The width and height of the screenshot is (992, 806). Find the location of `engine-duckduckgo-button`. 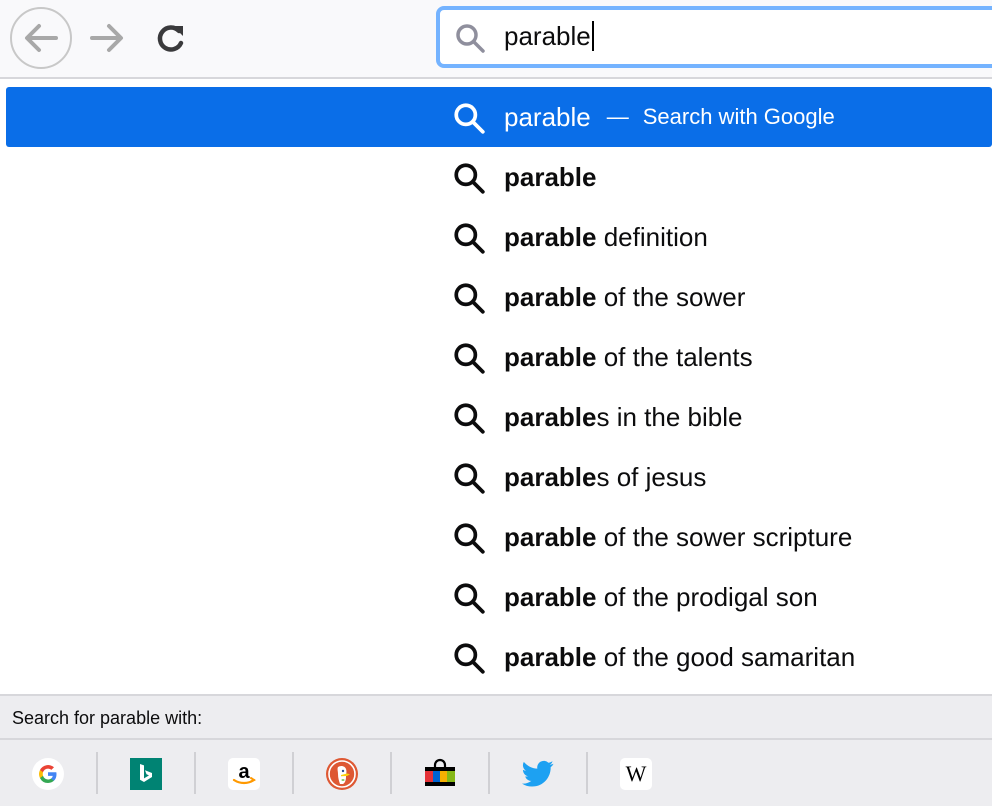

engine-duckduckgo-button is located at coordinates (342, 774).